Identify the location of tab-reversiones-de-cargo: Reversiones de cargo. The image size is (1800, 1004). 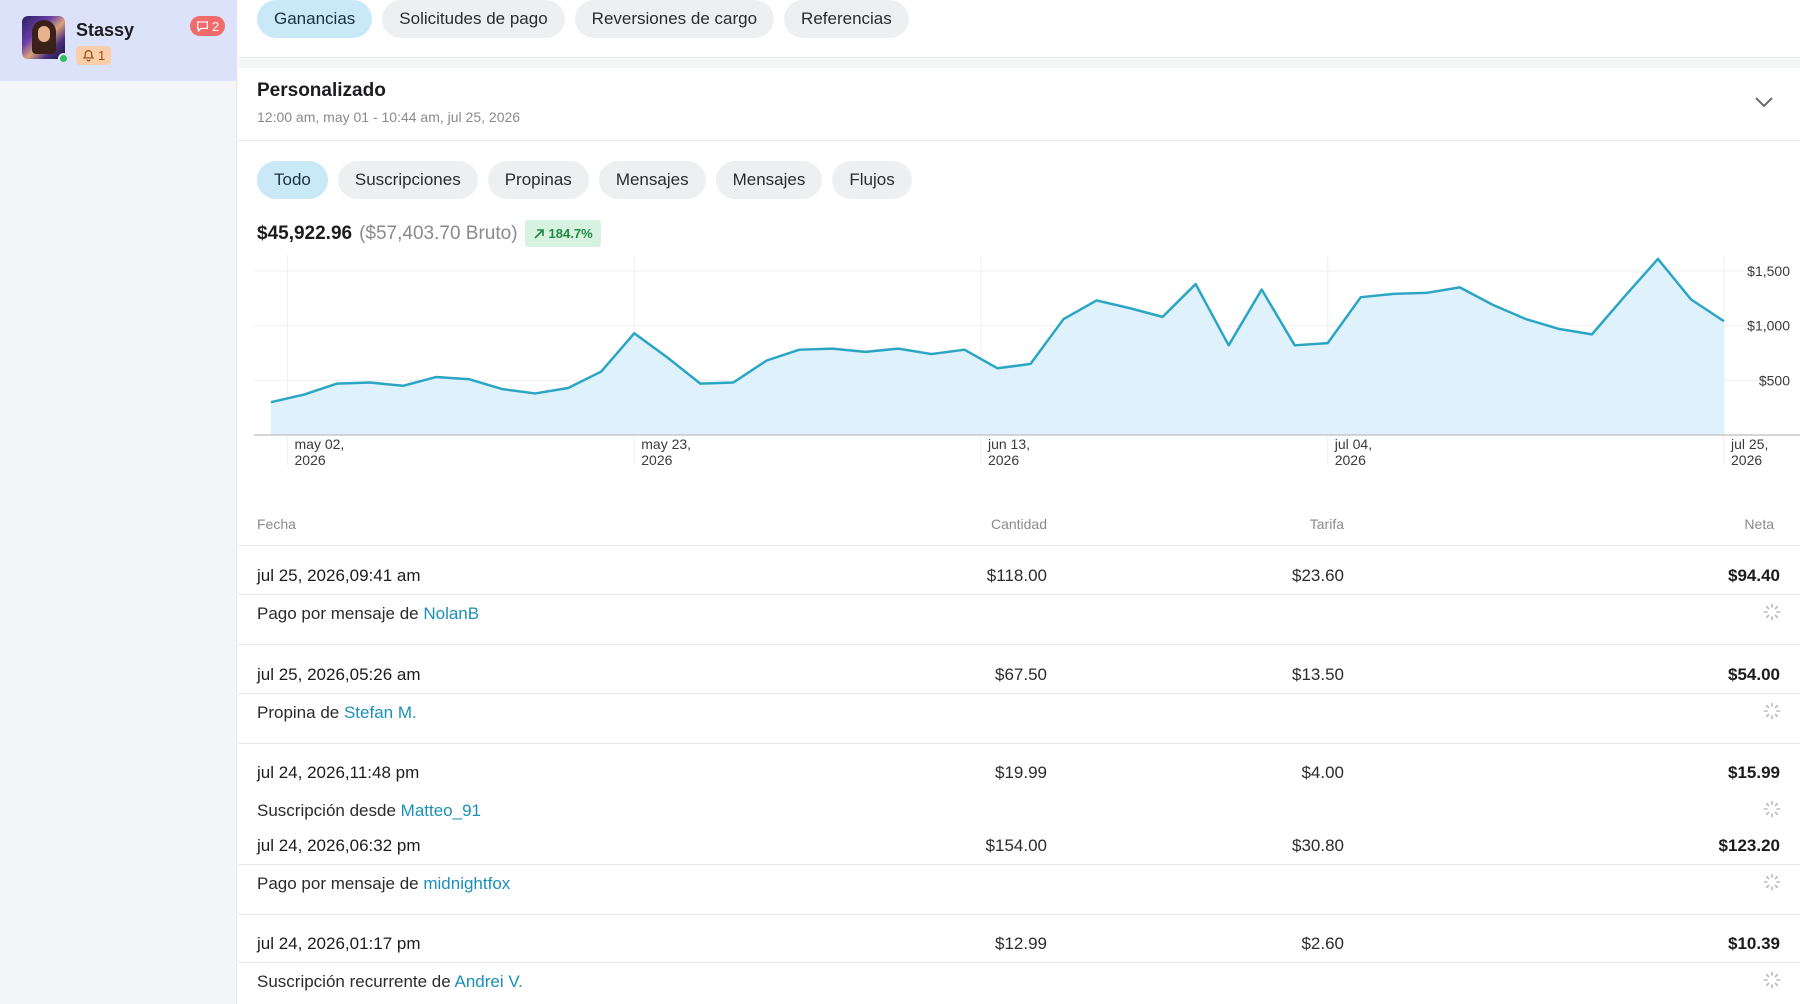
(674, 19).